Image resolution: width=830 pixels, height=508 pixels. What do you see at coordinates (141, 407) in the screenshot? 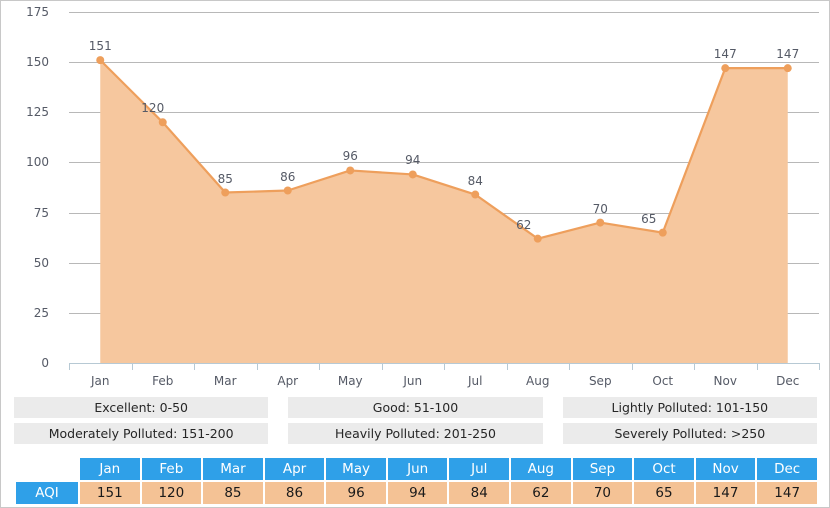
I see `legend-item-excellent: Excellent: 0-50` at bounding box center [141, 407].